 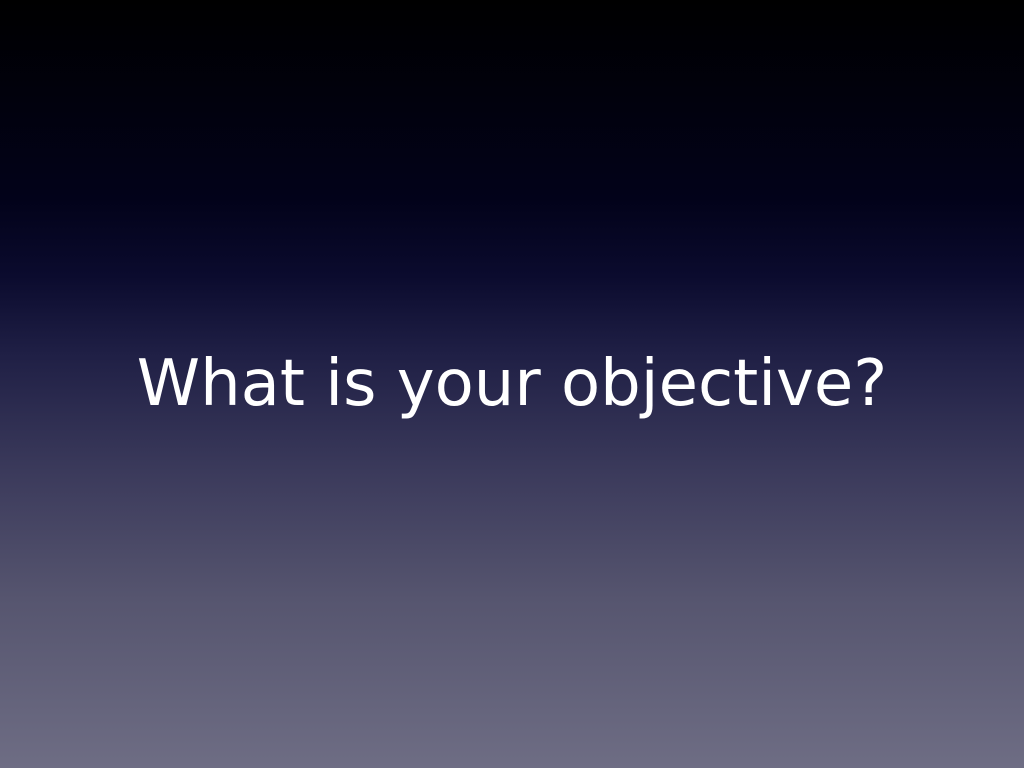 I want to click on slide-title: What is your objective?, so click(x=512, y=384).